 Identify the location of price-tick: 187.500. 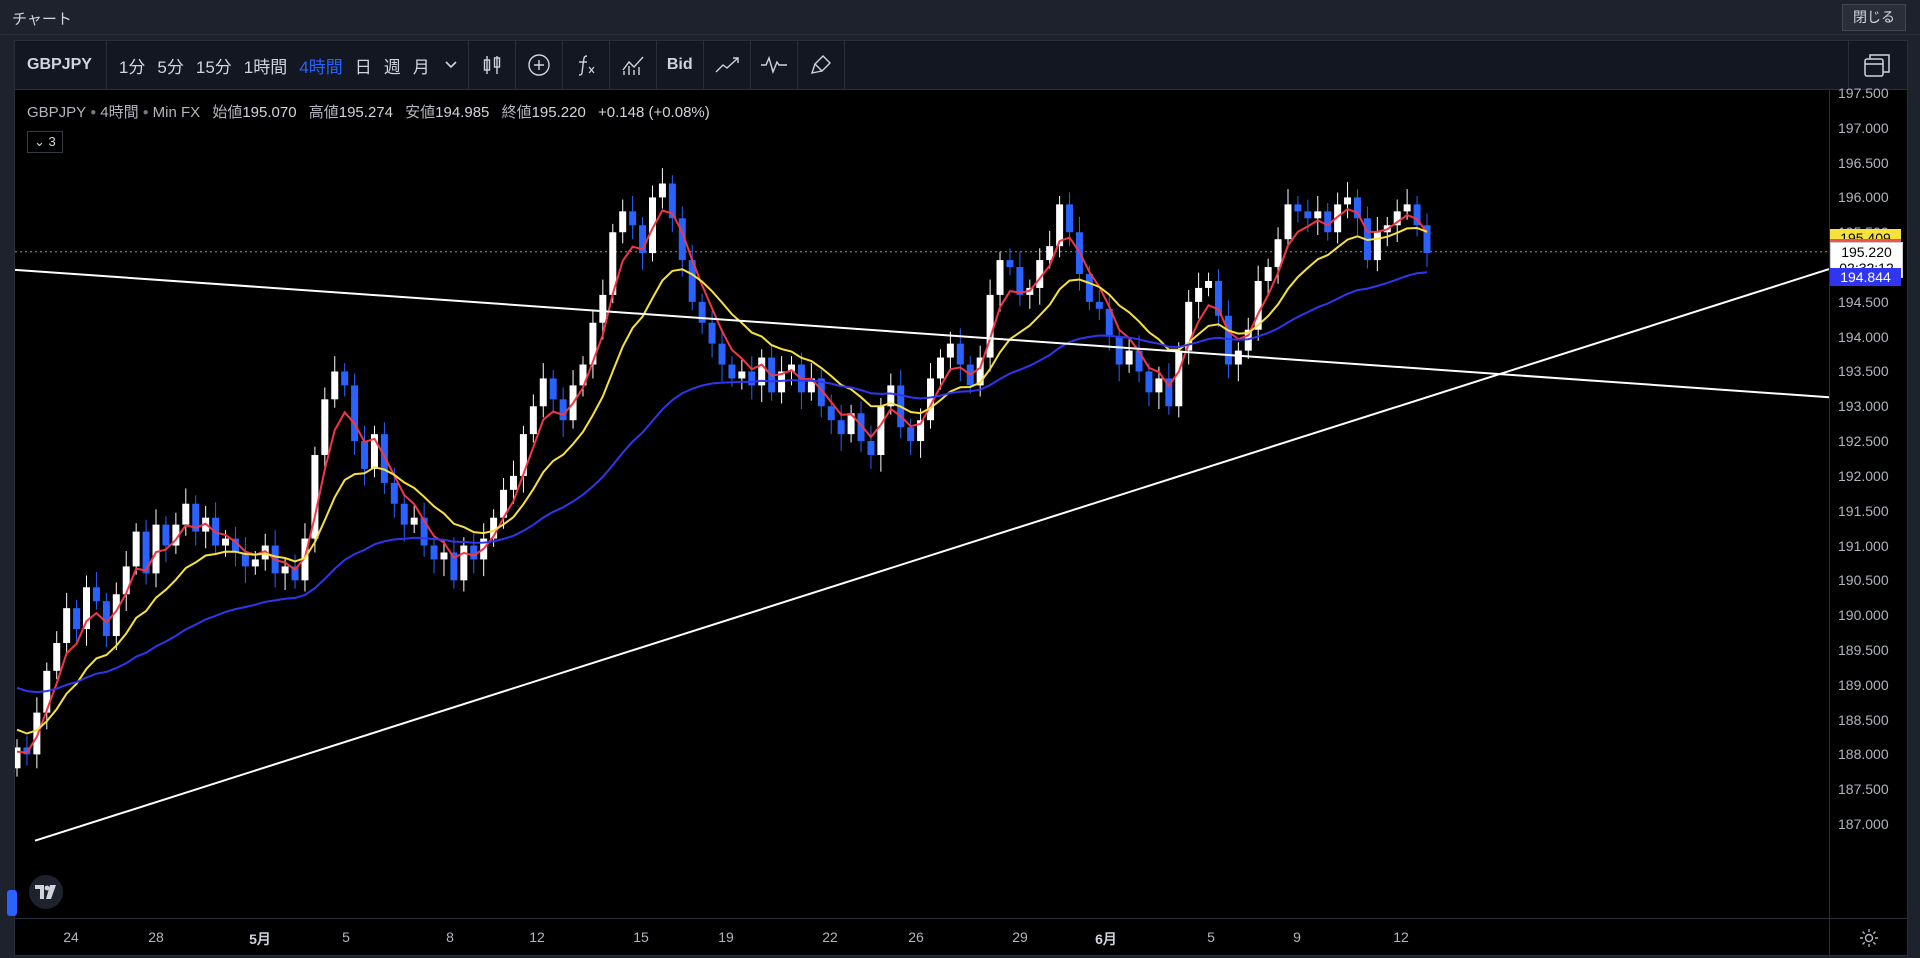
(1863, 789).